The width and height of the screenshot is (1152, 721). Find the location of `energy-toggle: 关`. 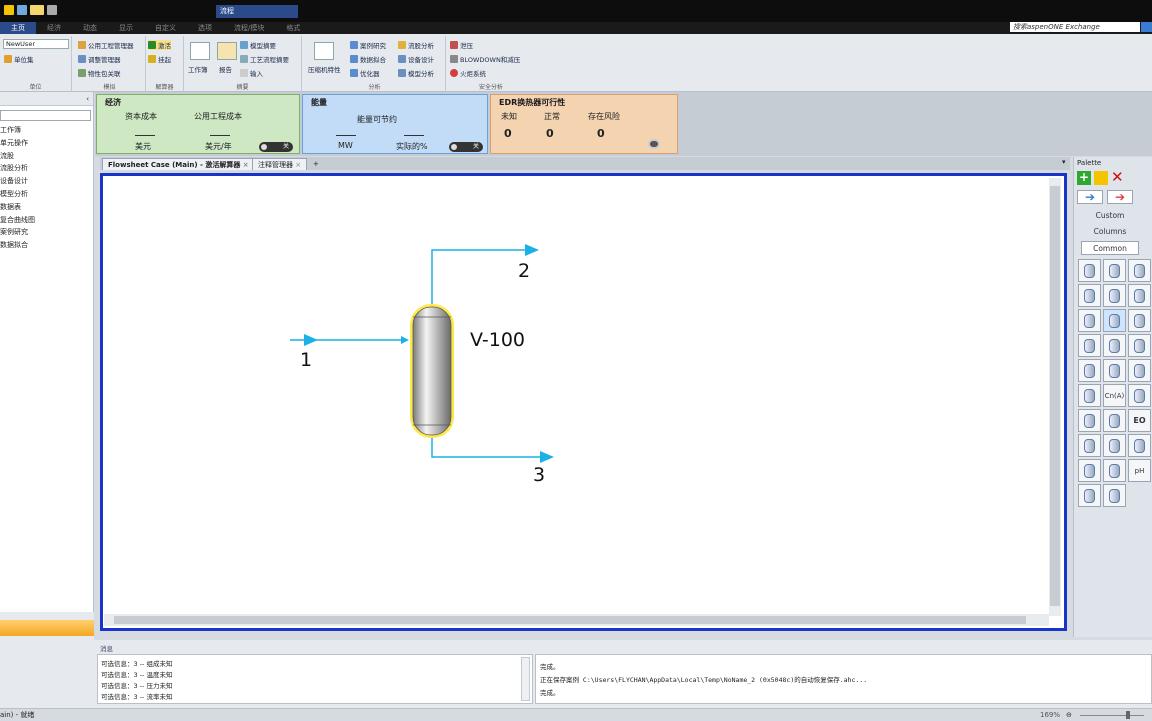

energy-toggle: 关 is located at coordinates (466, 147).